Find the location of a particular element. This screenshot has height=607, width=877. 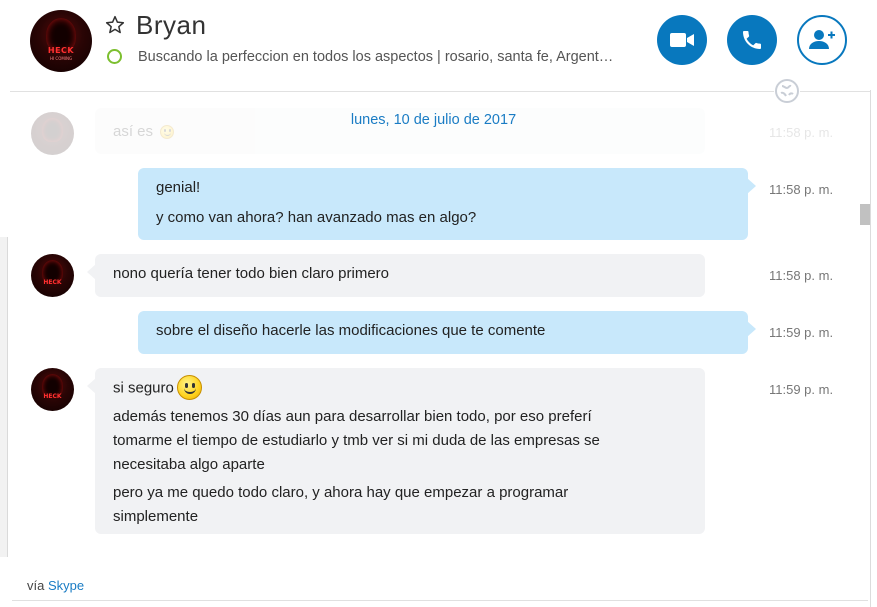

add-people-button is located at coordinates (822, 40).